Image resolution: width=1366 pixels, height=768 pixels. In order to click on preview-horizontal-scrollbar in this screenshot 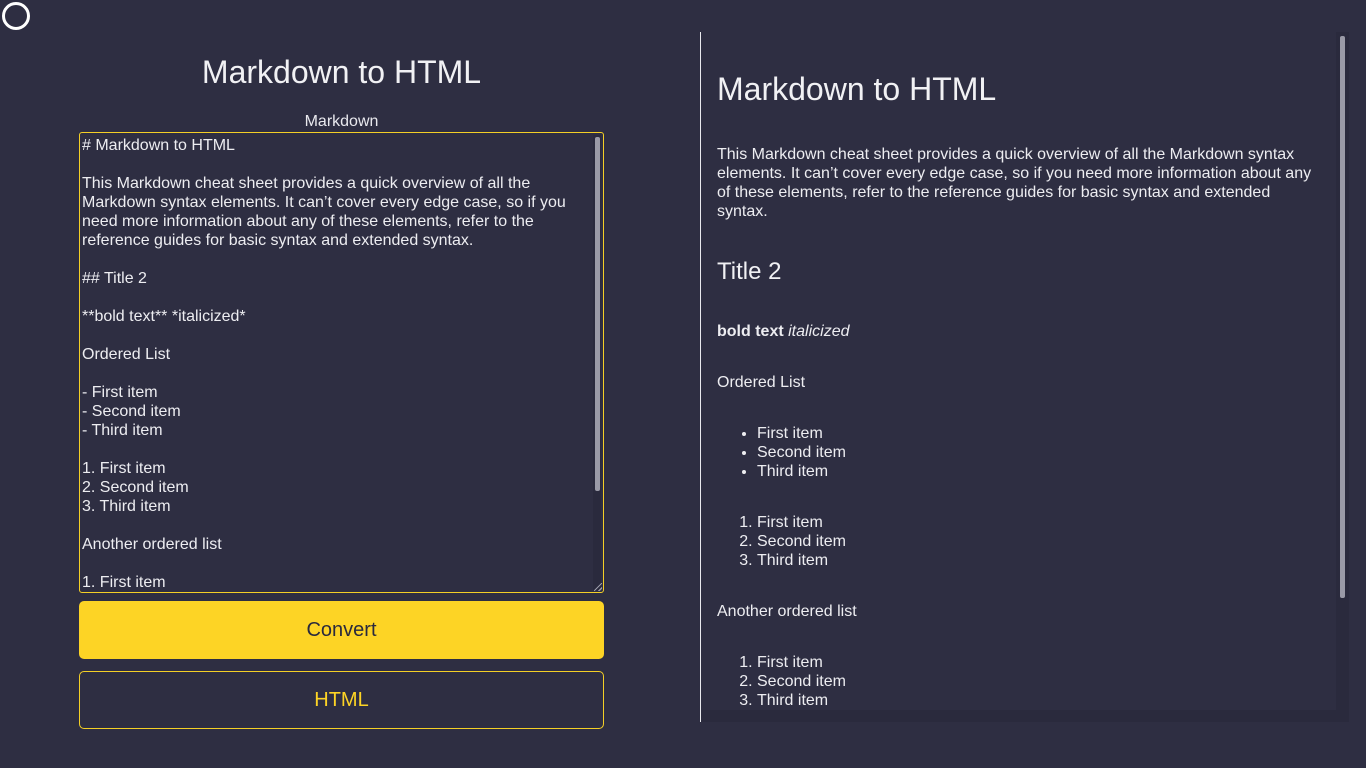, I will do `click(1018, 716)`.